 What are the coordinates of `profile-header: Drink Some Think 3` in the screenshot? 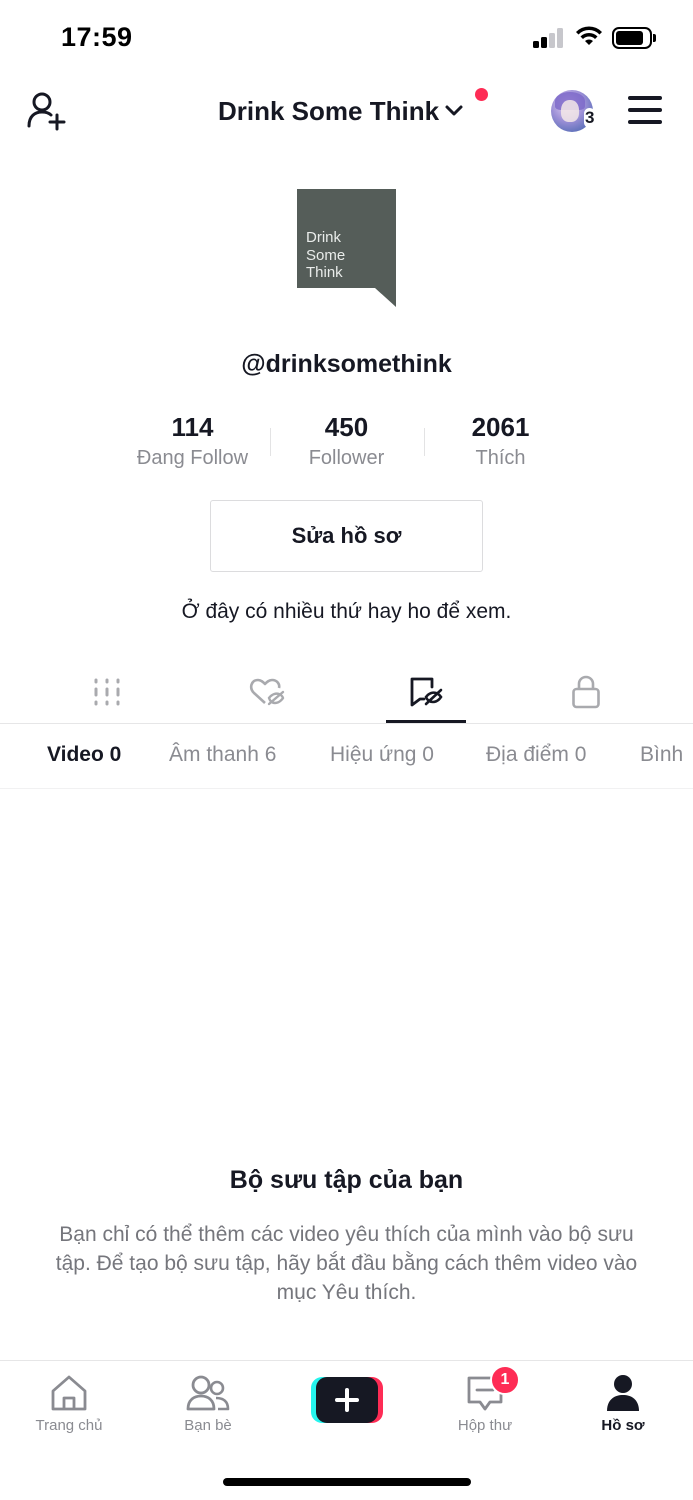 It's located at (346, 111).